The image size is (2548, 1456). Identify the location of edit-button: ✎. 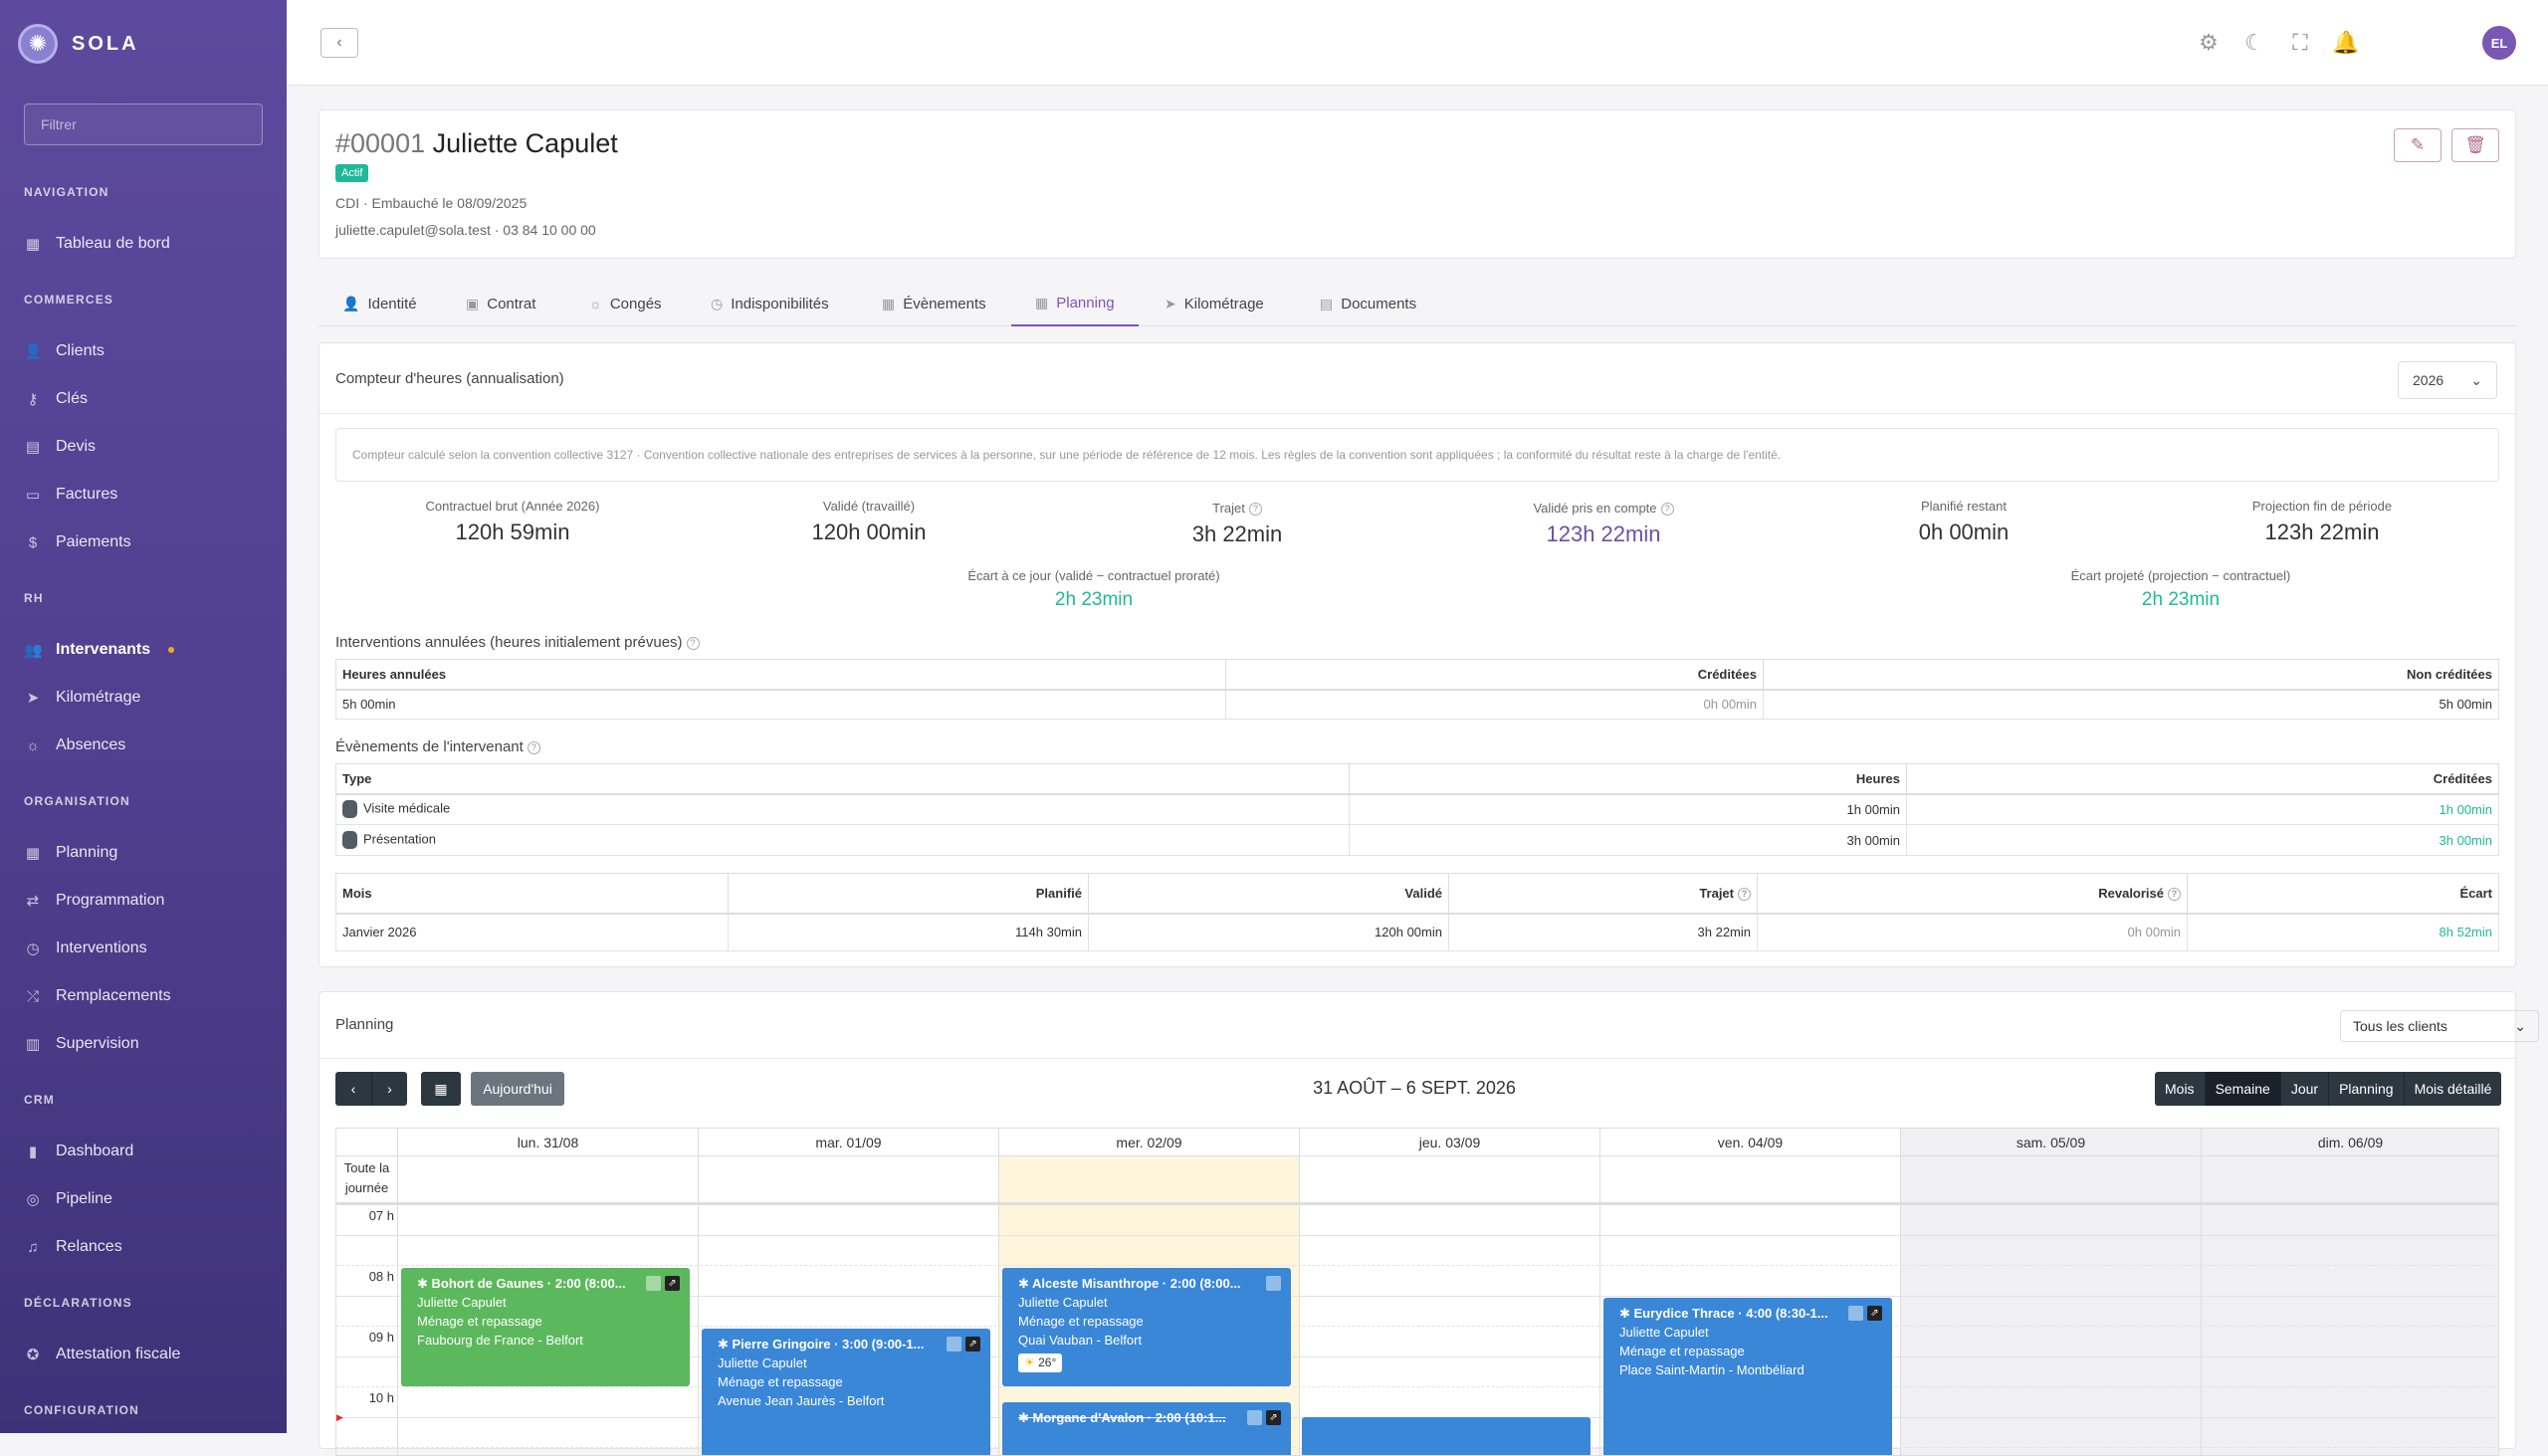
(2418, 145).